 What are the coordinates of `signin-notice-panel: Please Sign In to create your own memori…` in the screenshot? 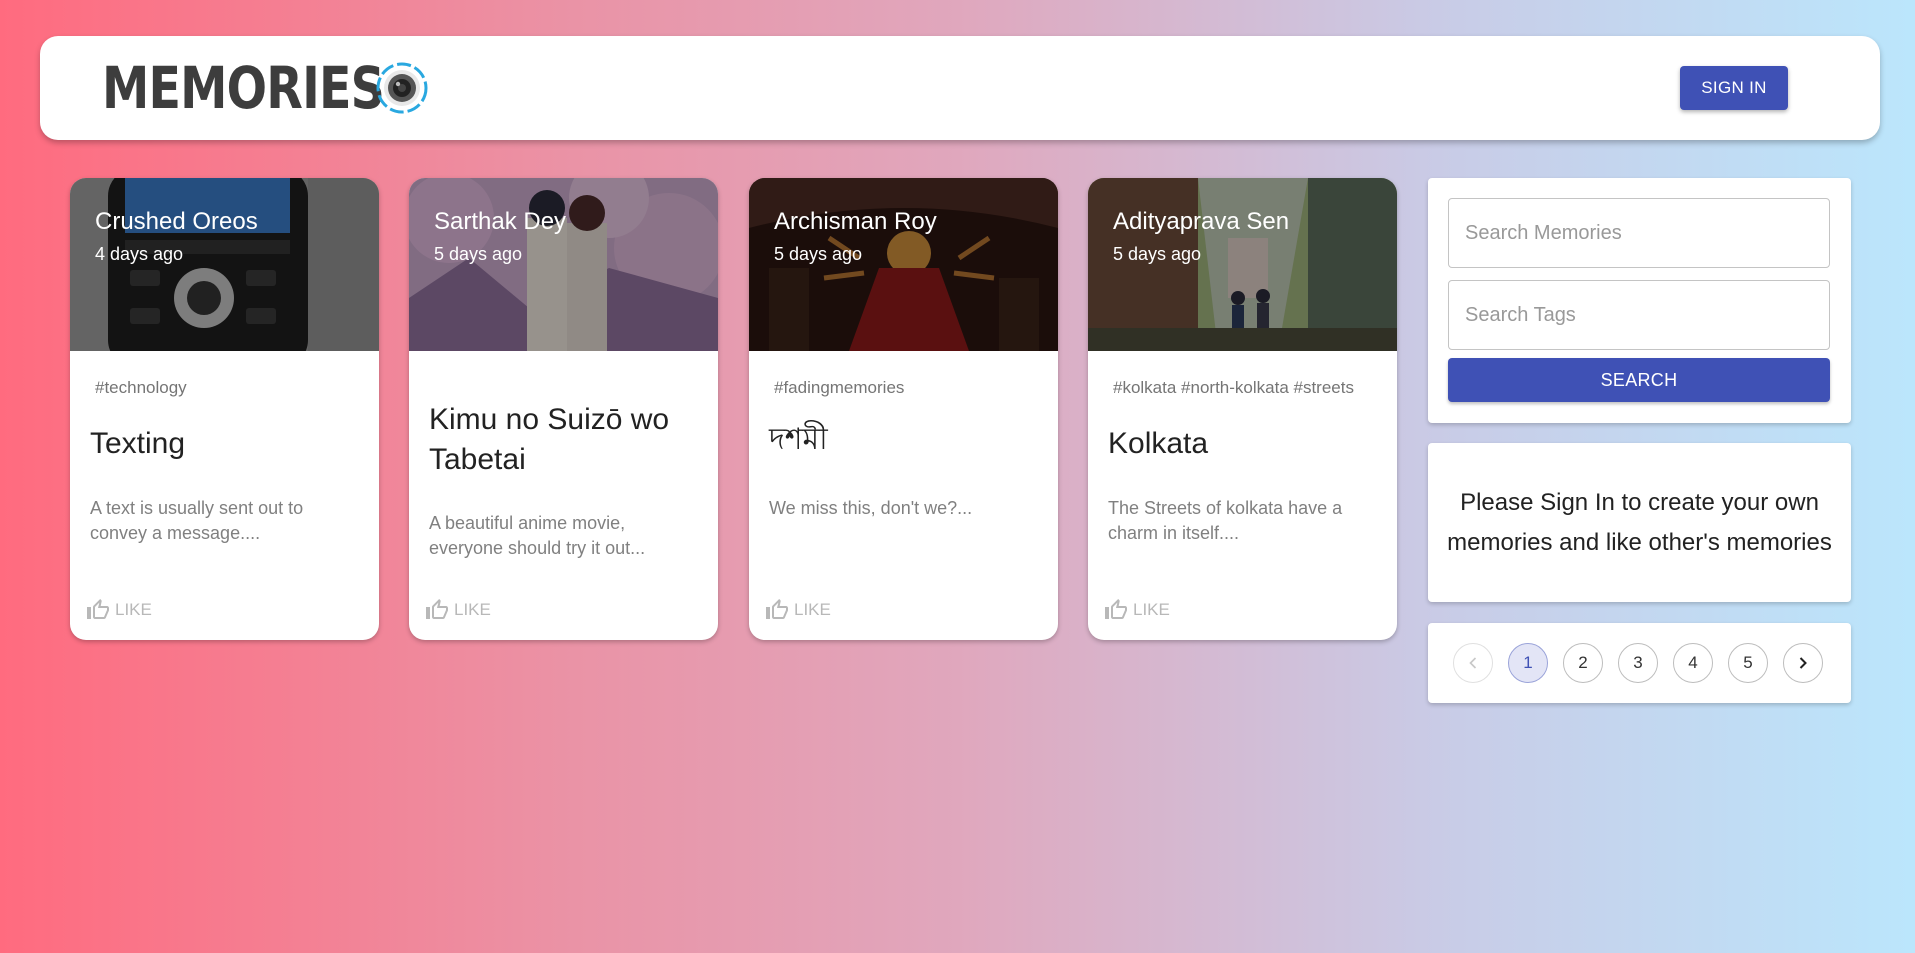 It's located at (1639, 522).